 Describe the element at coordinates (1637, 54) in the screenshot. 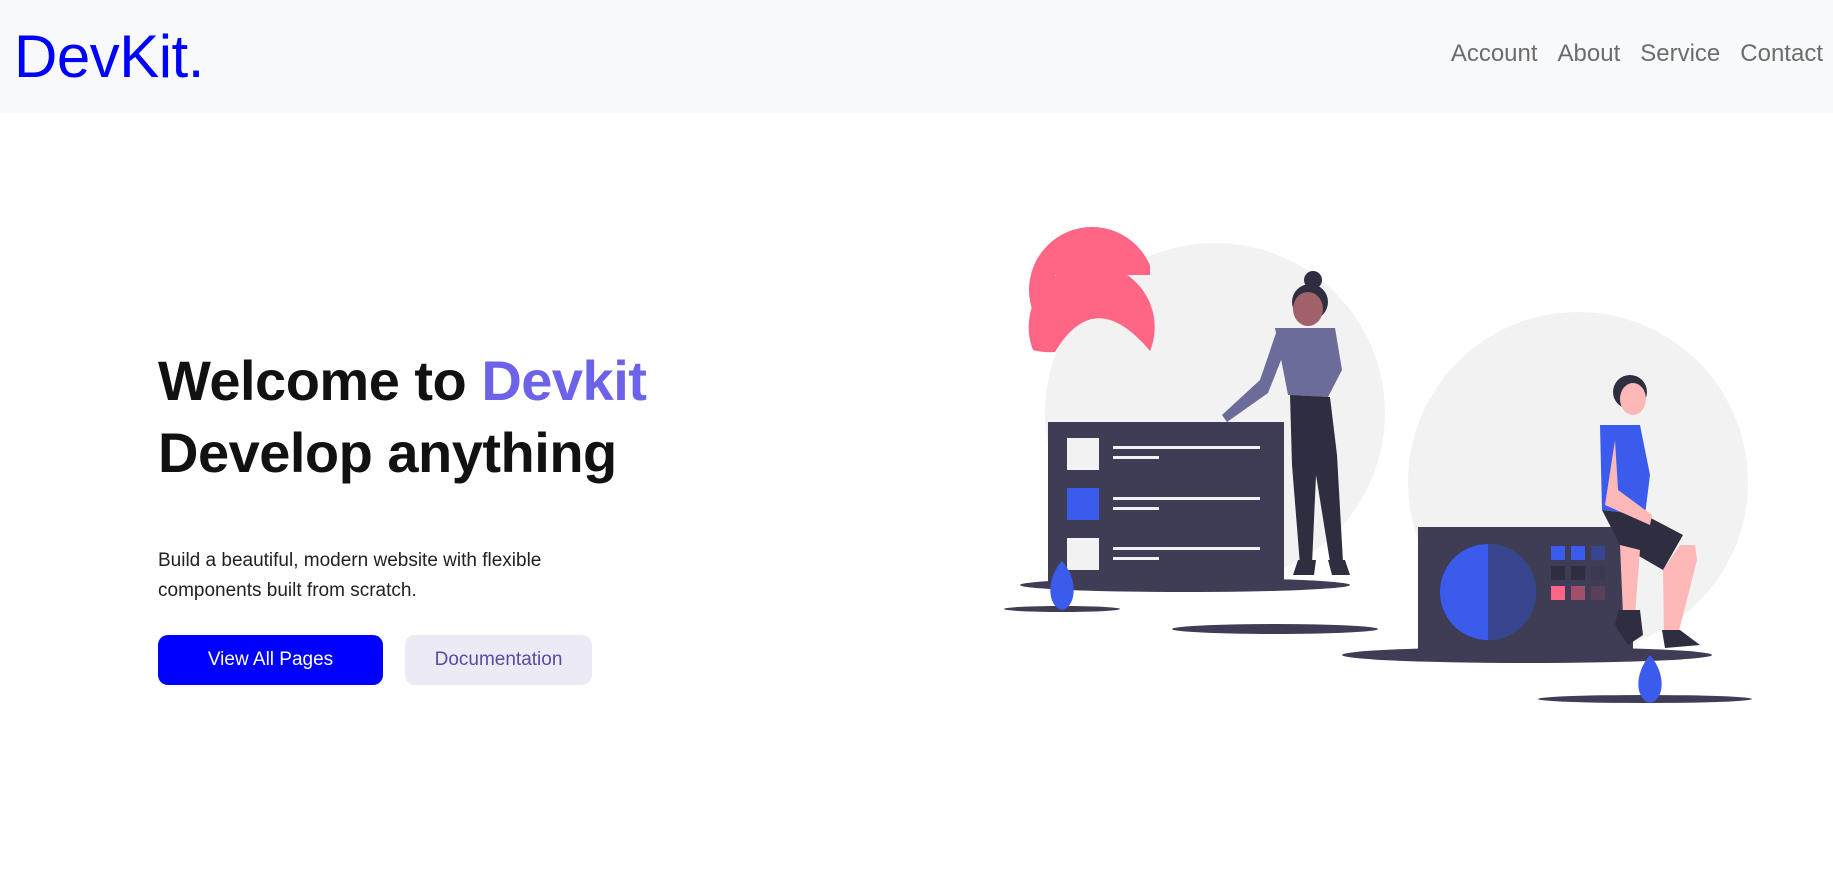

I see `main-nav: Account About Service Contact` at that location.